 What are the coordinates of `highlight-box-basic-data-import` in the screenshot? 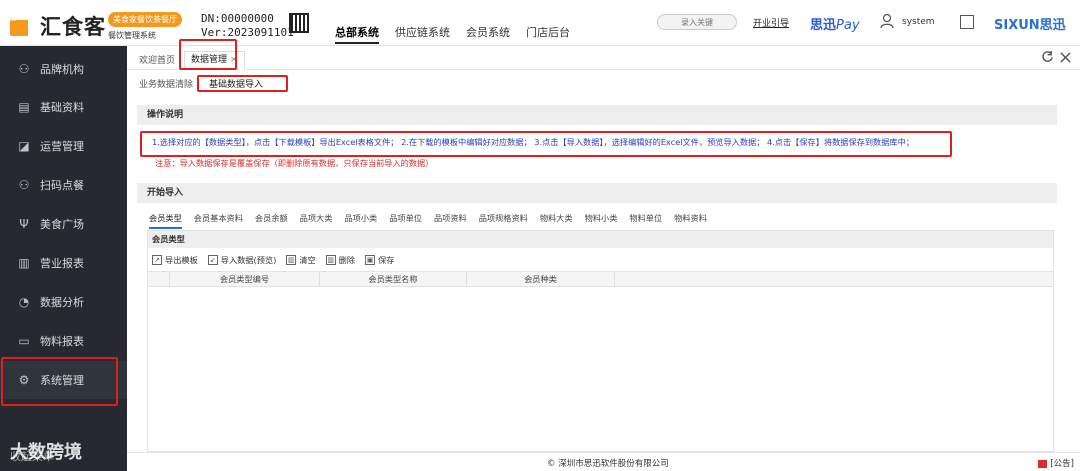 It's located at (242, 83).